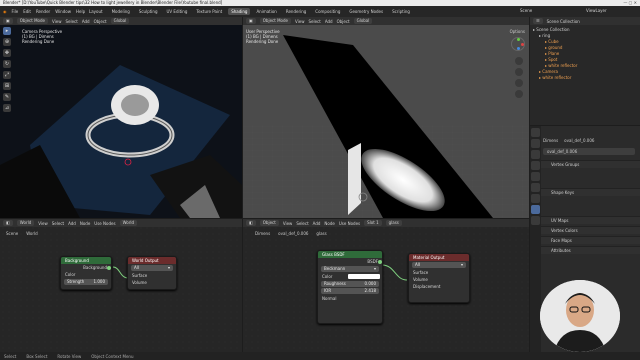 The height and width of the screenshot is (360, 640). What do you see at coordinates (366, 11) in the screenshot?
I see `workspace-tab-geometry-nodes: Geometry Nodes` at bounding box center [366, 11].